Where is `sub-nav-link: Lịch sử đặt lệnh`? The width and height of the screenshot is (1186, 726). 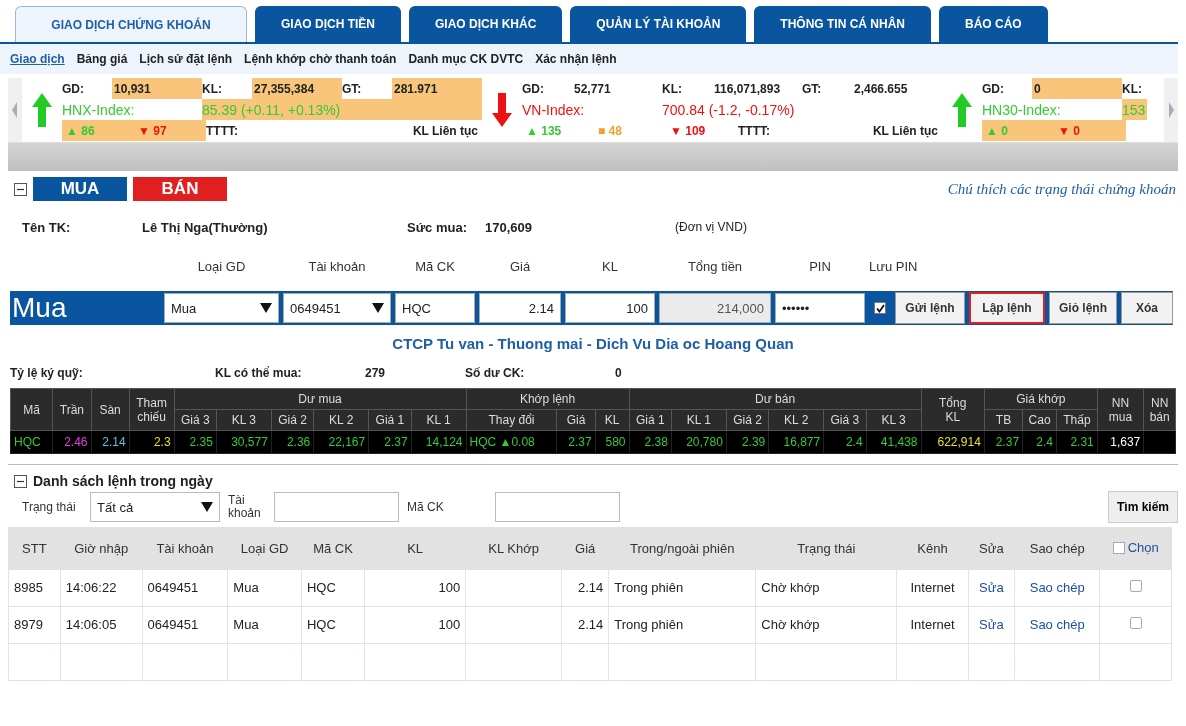
sub-nav-link: Lịch sử đặt lệnh is located at coordinates (186, 59).